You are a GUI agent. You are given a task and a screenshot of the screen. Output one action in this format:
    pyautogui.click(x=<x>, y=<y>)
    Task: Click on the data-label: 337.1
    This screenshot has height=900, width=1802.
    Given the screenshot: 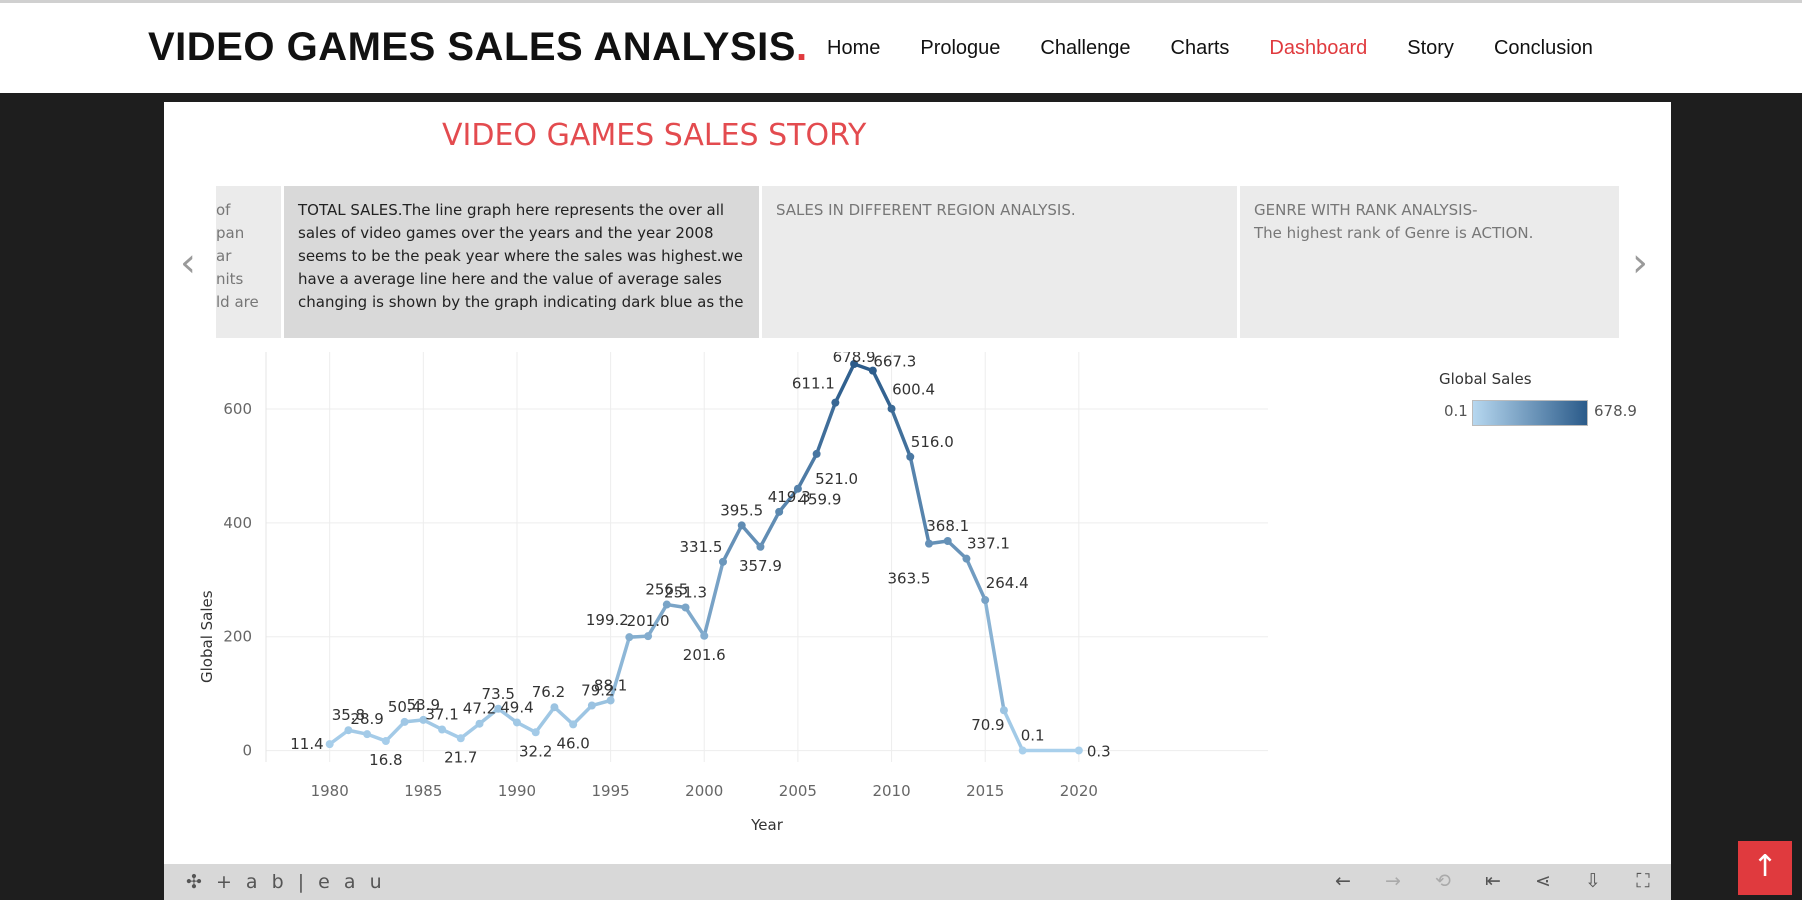 What is the action you would take?
    pyautogui.click(x=988, y=544)
    